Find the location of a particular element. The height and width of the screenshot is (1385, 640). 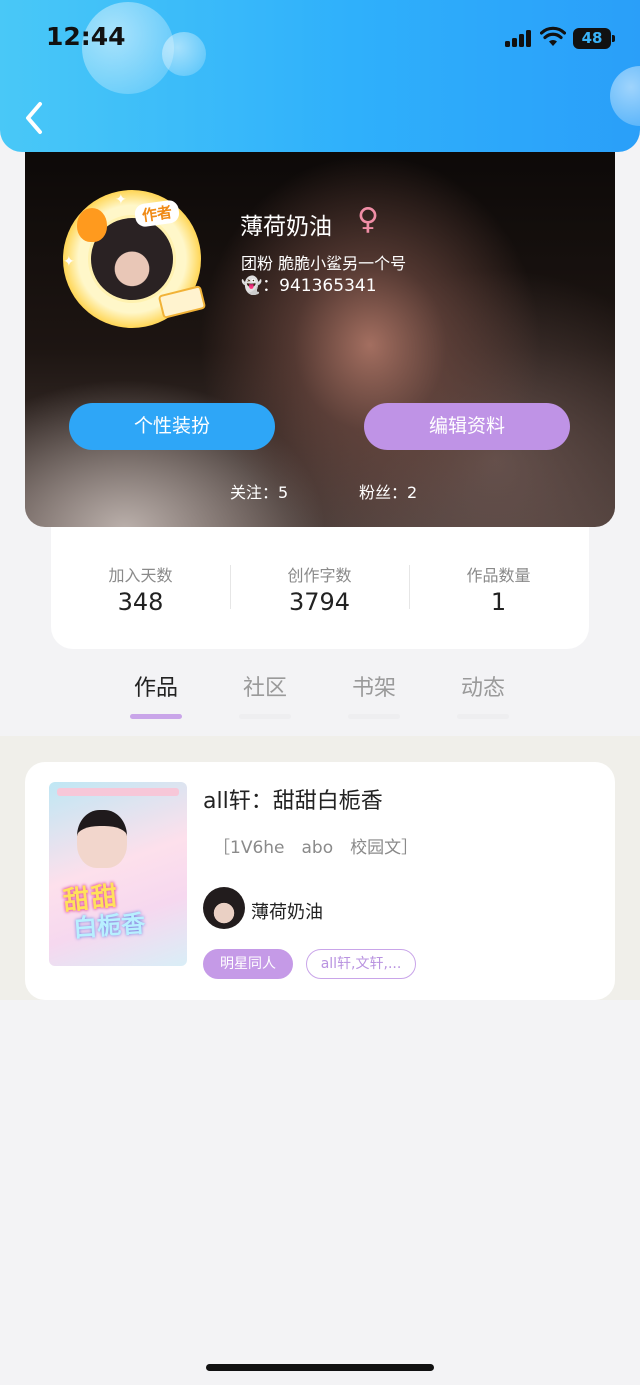

tab-label: 社区 is located at coordinates (264, 688).